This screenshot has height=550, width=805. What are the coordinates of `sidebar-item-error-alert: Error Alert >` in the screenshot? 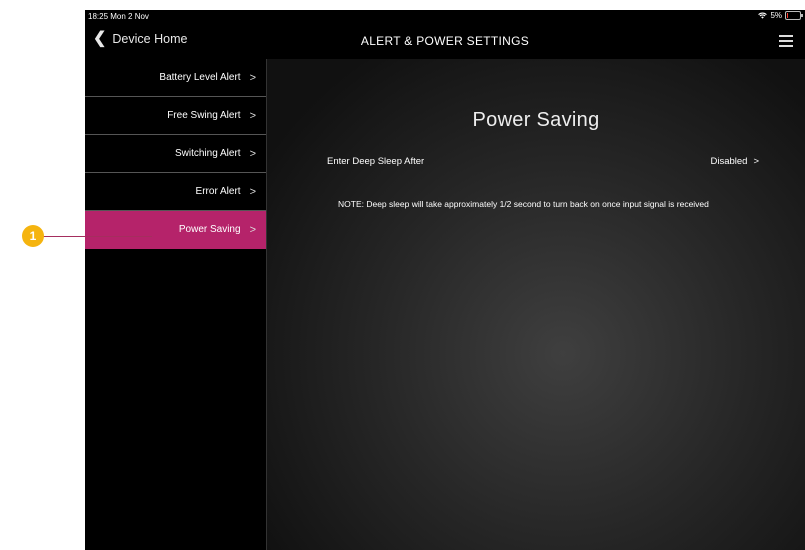 It's located at (175, 192).